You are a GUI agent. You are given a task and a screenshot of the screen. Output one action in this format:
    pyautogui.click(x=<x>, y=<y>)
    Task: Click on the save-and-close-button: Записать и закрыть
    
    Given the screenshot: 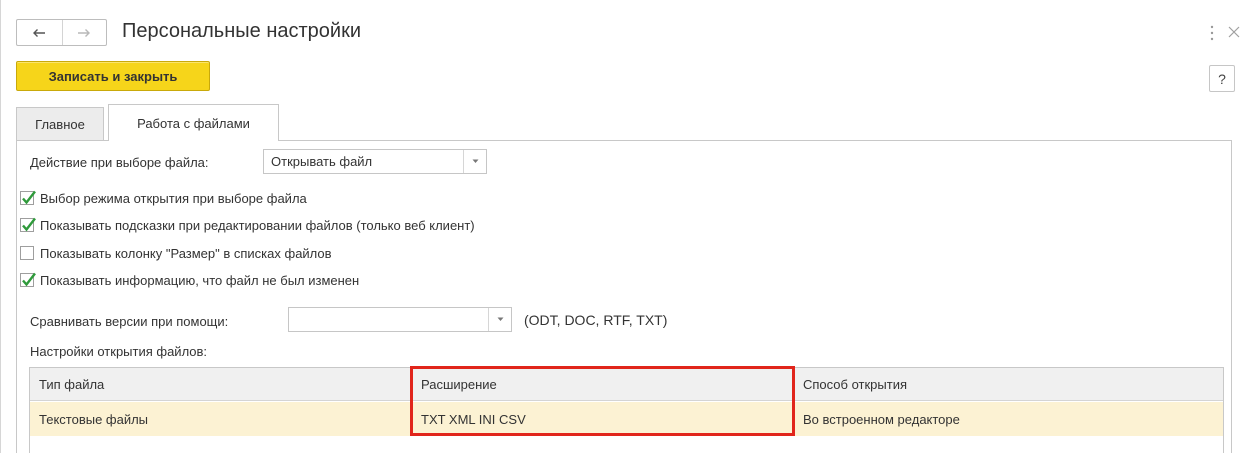 What is the action you would take?
    pyautogui.click(x=113, y=76)
    